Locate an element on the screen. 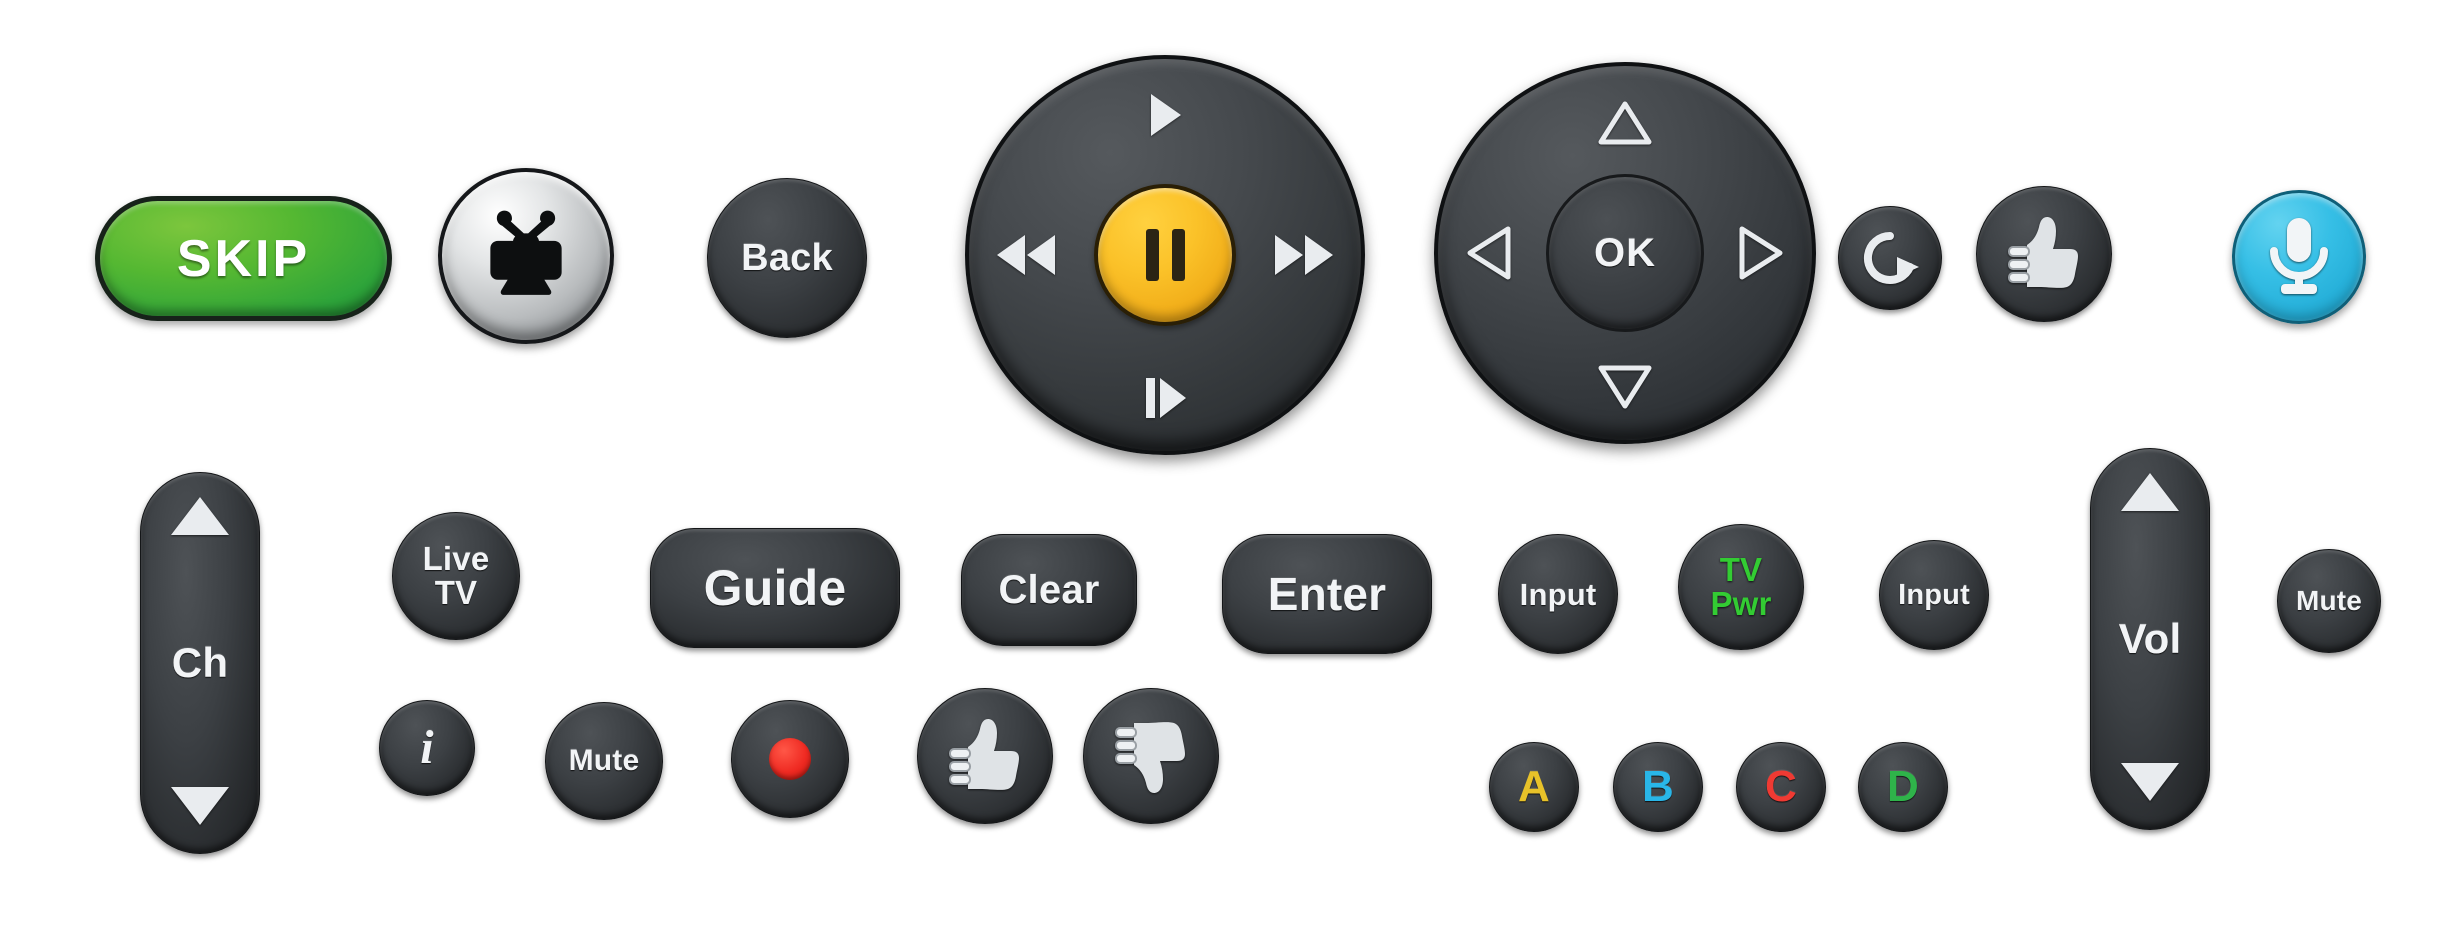 The width and height of the screenshot is (2462, 934). thumbs-up-button is located at coordinates (985, 756).